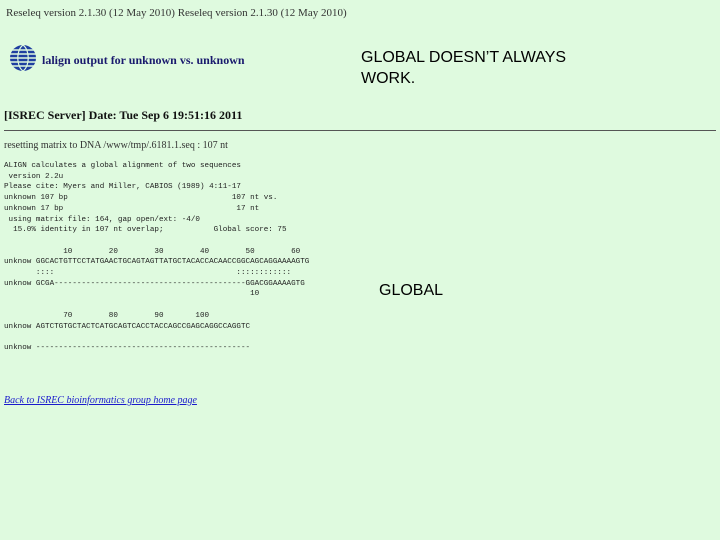  Describe the element at coordinates (136, 315) in the screenshot. I see `output-line: 70 80 90 100` at that location.